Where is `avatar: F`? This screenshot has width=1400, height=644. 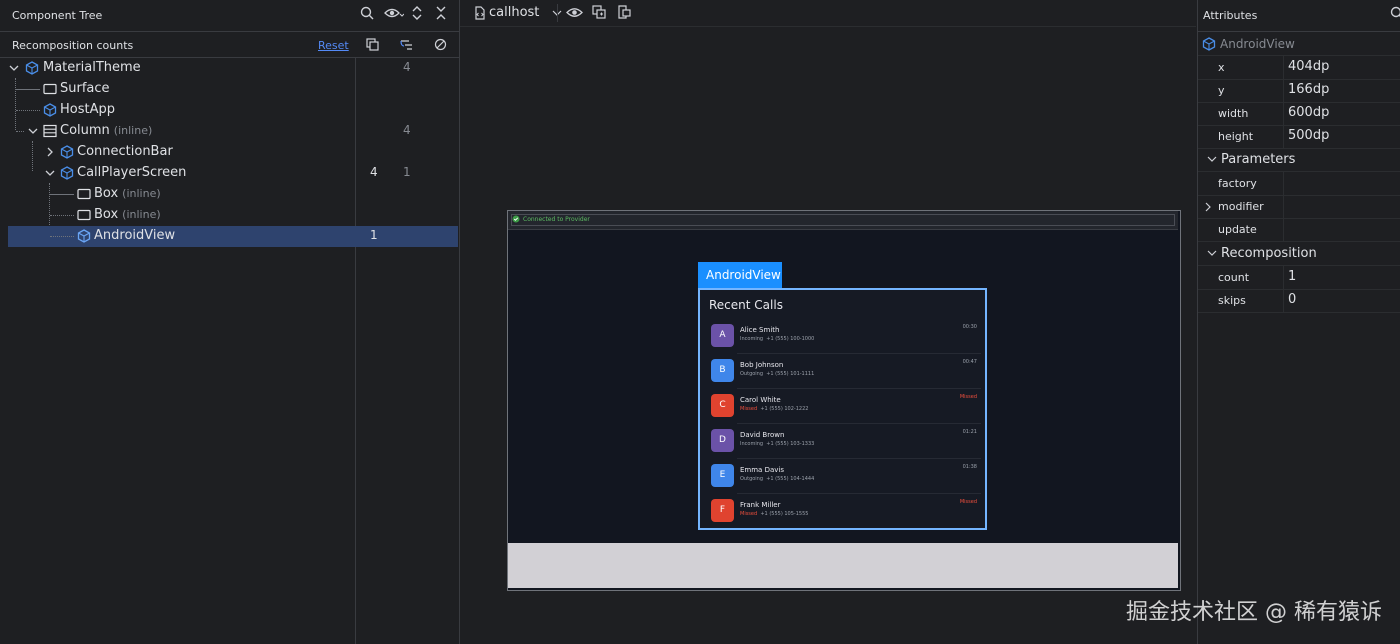 avatar: F is located at coordinates (722, 510).